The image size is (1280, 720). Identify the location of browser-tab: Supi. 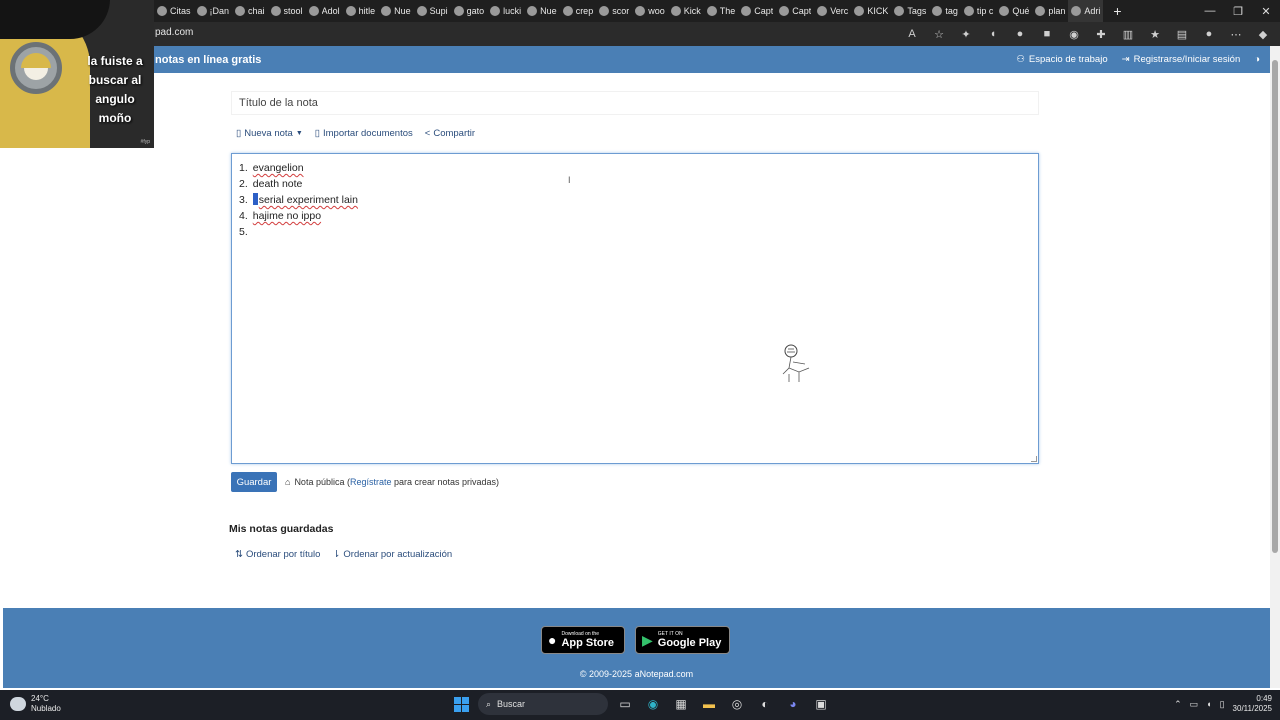
(432, 11).